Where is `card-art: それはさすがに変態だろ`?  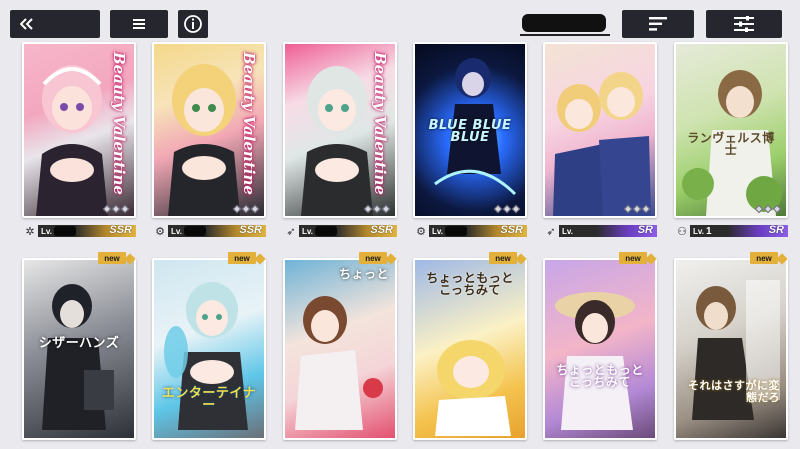 card-art: それはさすがに変態だろ is located at coordinates (731, 349).